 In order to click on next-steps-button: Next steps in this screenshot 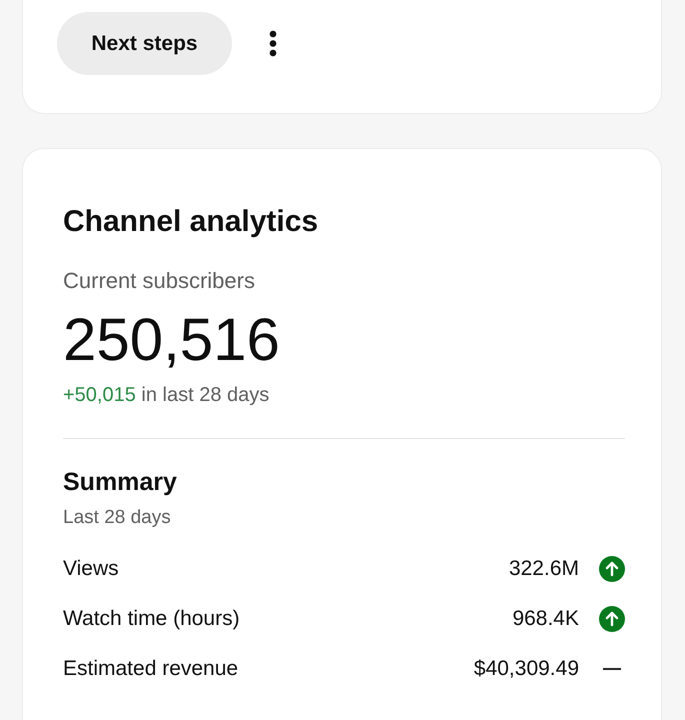, I will do `click(144, 43)`.